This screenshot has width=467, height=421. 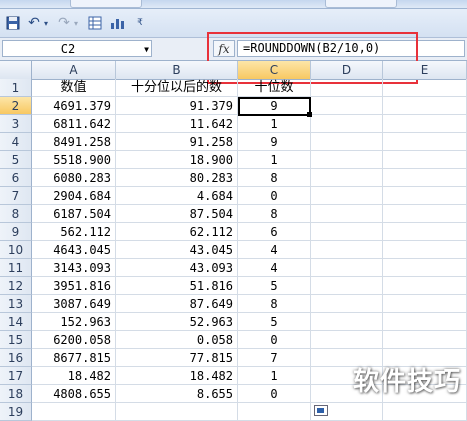 I want to click on row-header: 9, so click(x=16, y=232).